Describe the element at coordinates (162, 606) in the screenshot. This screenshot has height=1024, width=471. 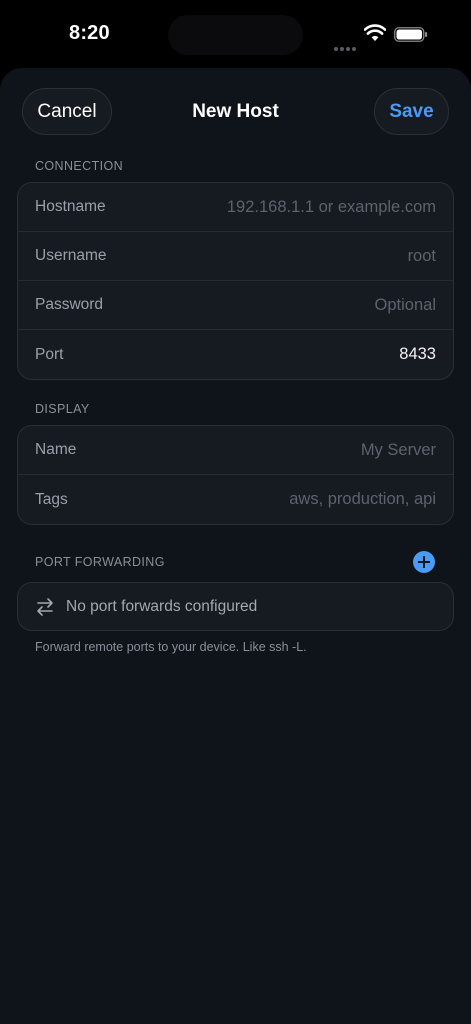
I see `port-forwarding-empty-text: No port forwards configured` at that location.